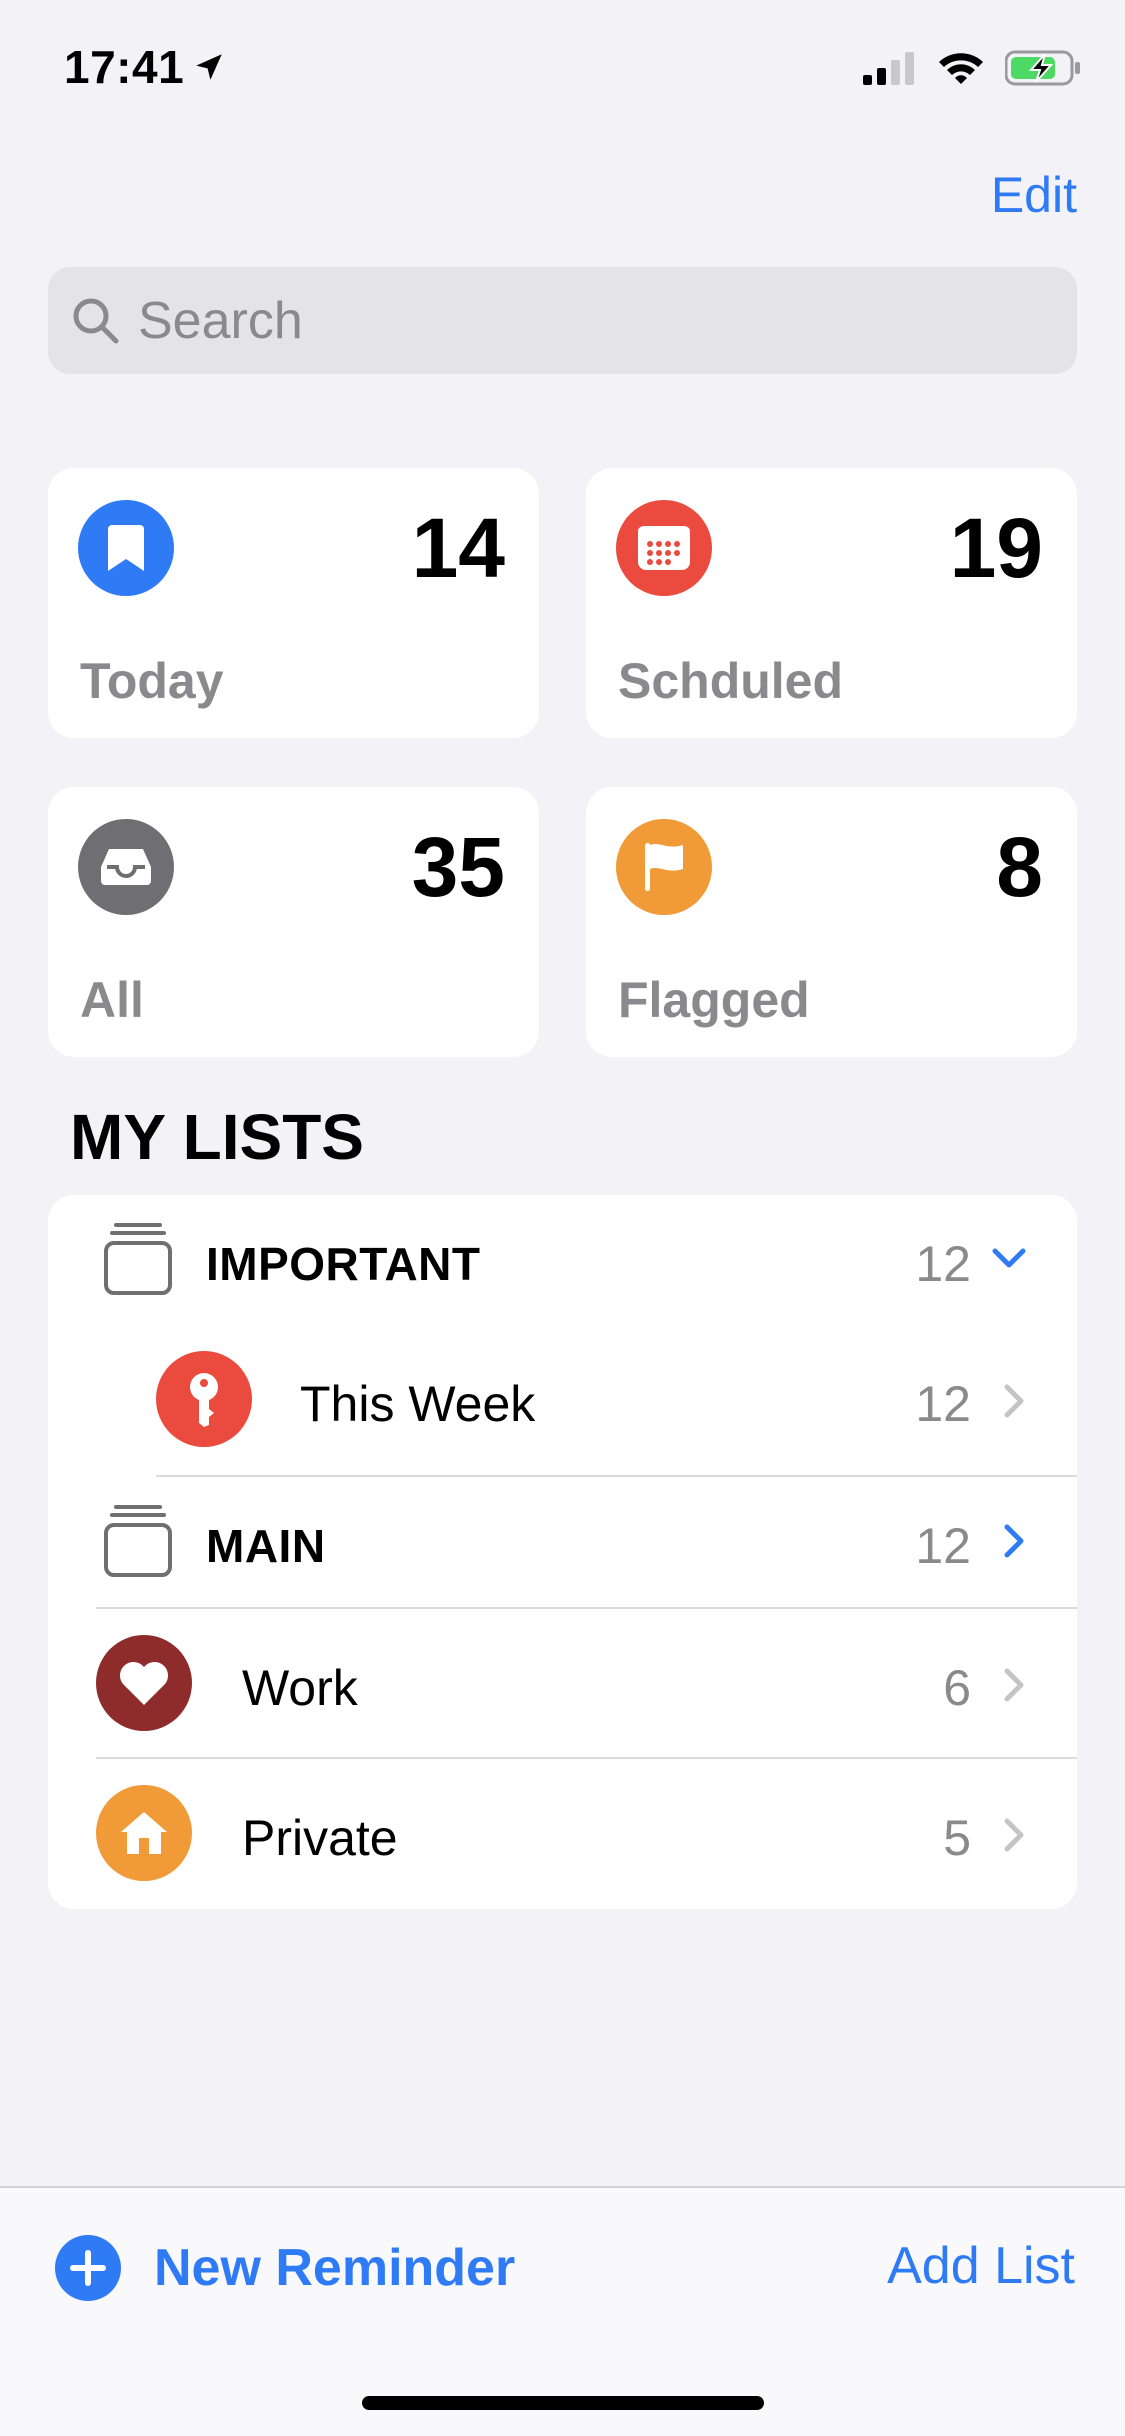 This screenshot has width=1125, height=2436. What do you see at coordinates (562, 1834) in the screenshot?
I see `list-row-private: Private 5` at bounding box center [562, 1834].